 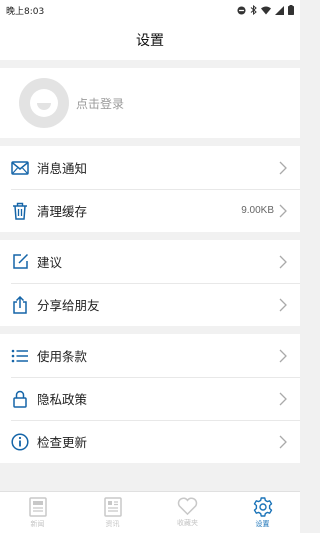 I want to click on check-update-label: 检查更新, so click(x=62, y=442).